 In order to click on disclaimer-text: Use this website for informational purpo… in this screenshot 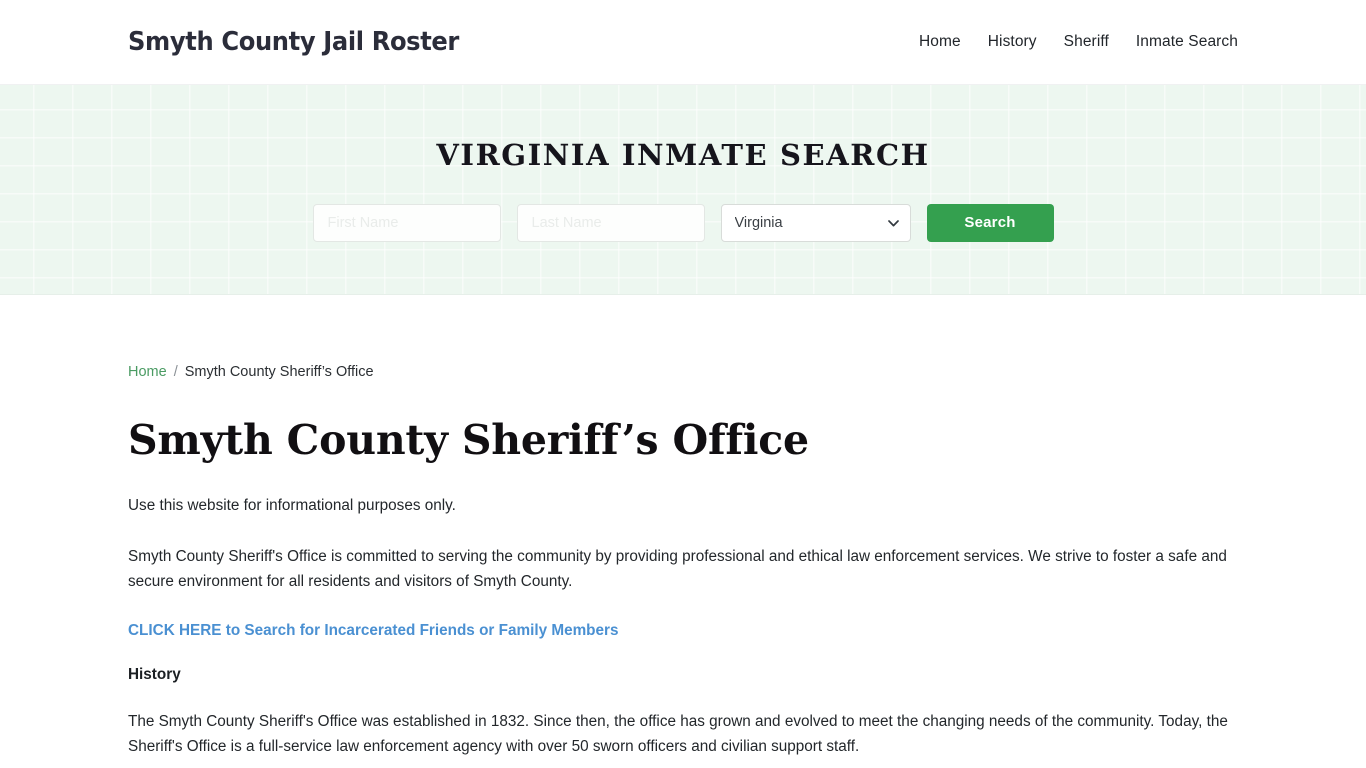, I will do `click(292, 506)`.